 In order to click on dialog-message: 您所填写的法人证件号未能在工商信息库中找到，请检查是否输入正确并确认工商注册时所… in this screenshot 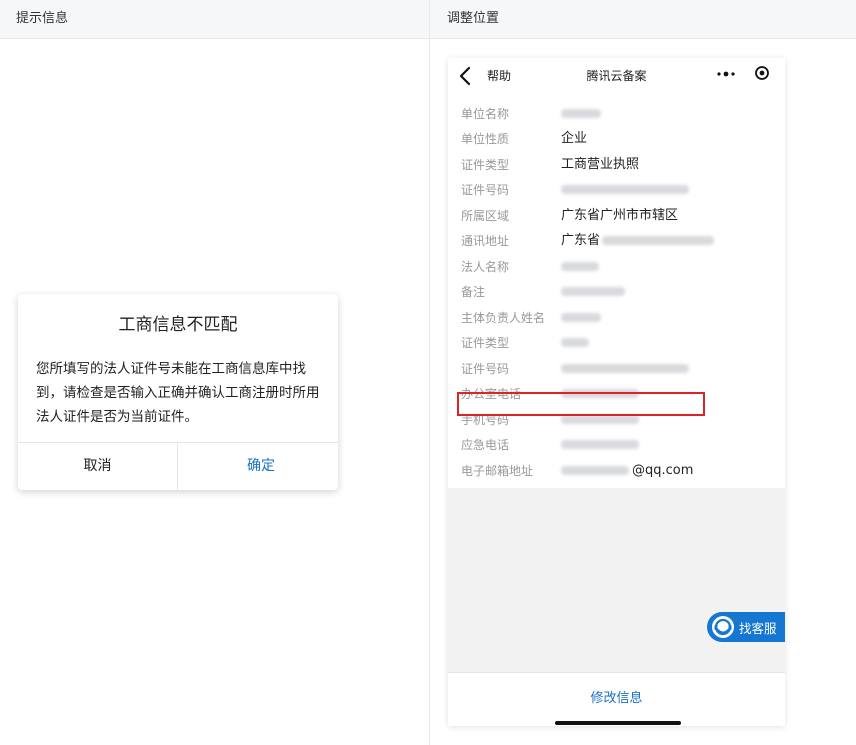, I will do `click(178, 393)`.